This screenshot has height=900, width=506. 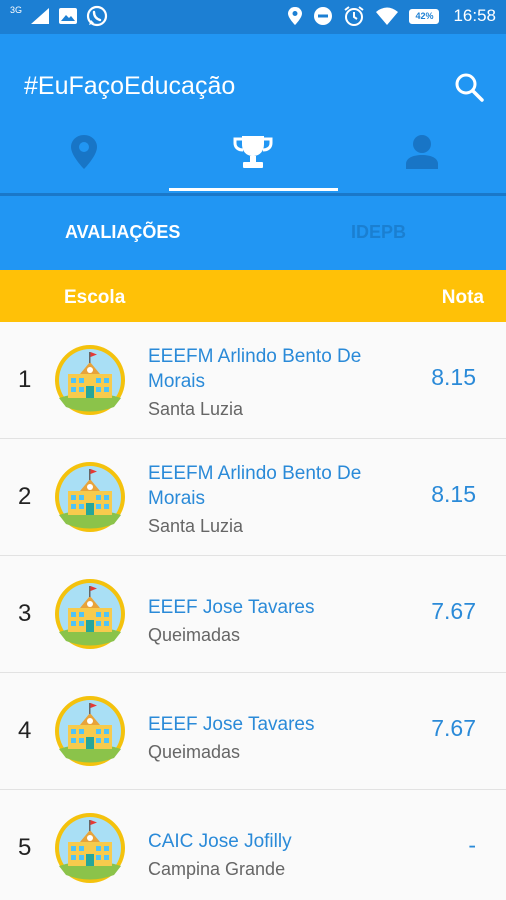 I want to click on tab-ranking, so click(x=253, y=160).